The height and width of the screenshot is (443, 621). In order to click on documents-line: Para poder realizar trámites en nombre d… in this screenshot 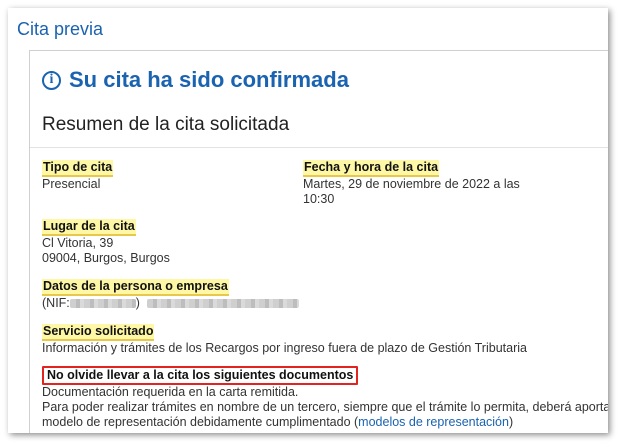, I will do `click(325, 407)`.